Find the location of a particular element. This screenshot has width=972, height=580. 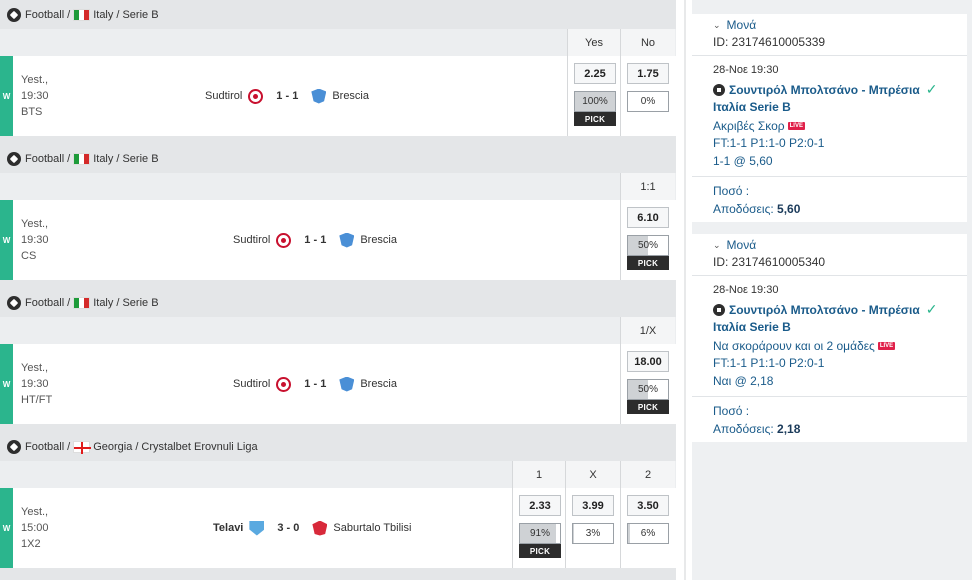

percentage-value: 0% is located at coordinates (648, 101).